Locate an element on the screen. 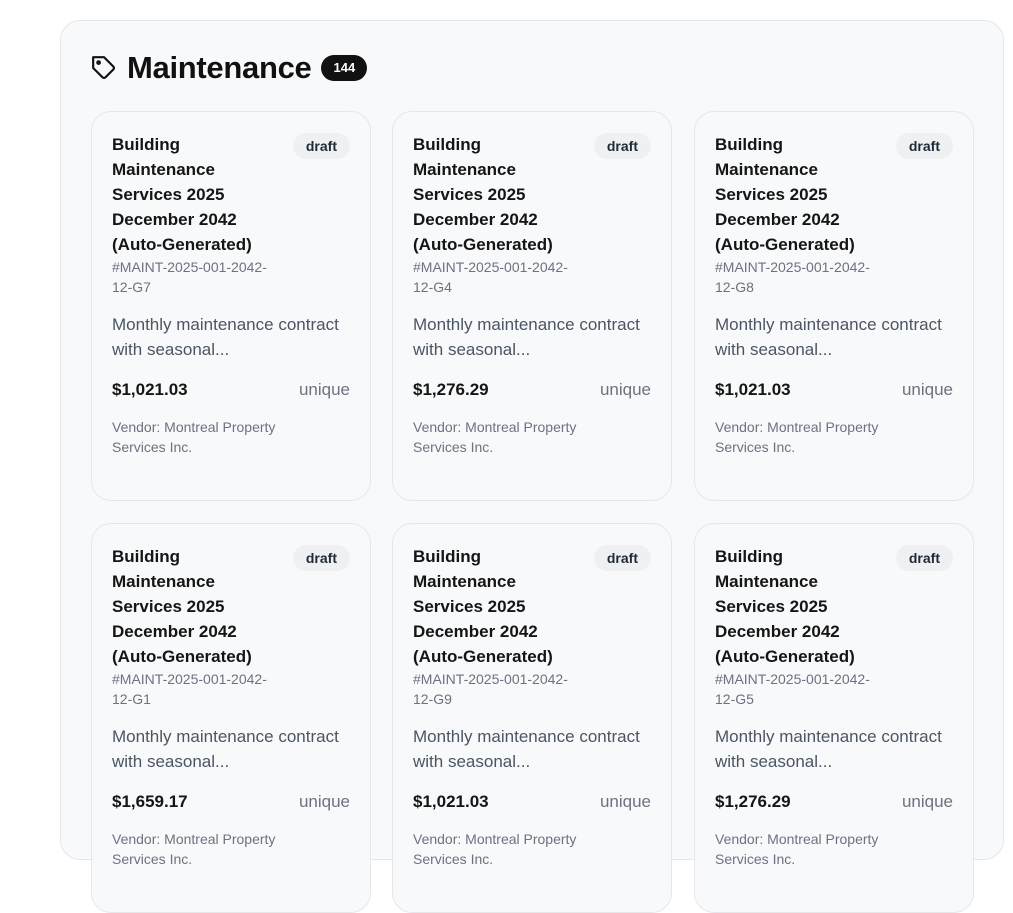 This screenshot has width=1013, height=913. card-code: #MAINT-2025-001-2042-12-G9 is located at coordinates (490, 689).